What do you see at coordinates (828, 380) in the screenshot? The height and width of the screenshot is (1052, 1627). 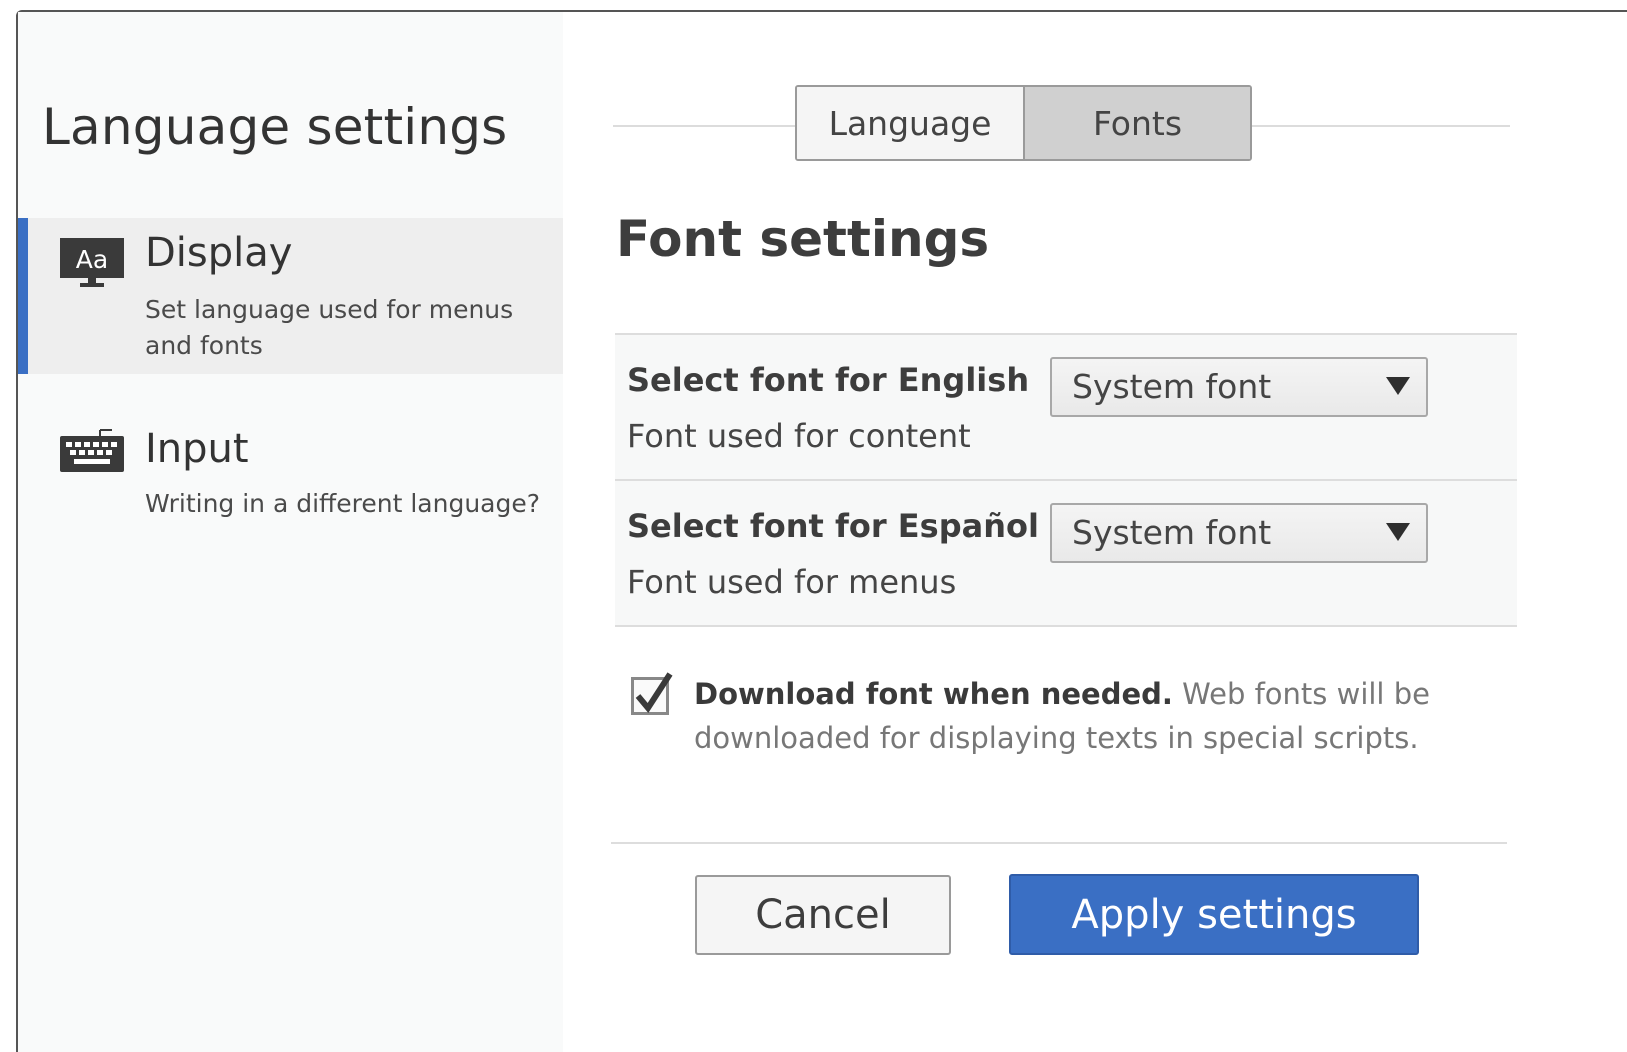 I see `setting-label: Select font for English` at bounding box center [828, 380].